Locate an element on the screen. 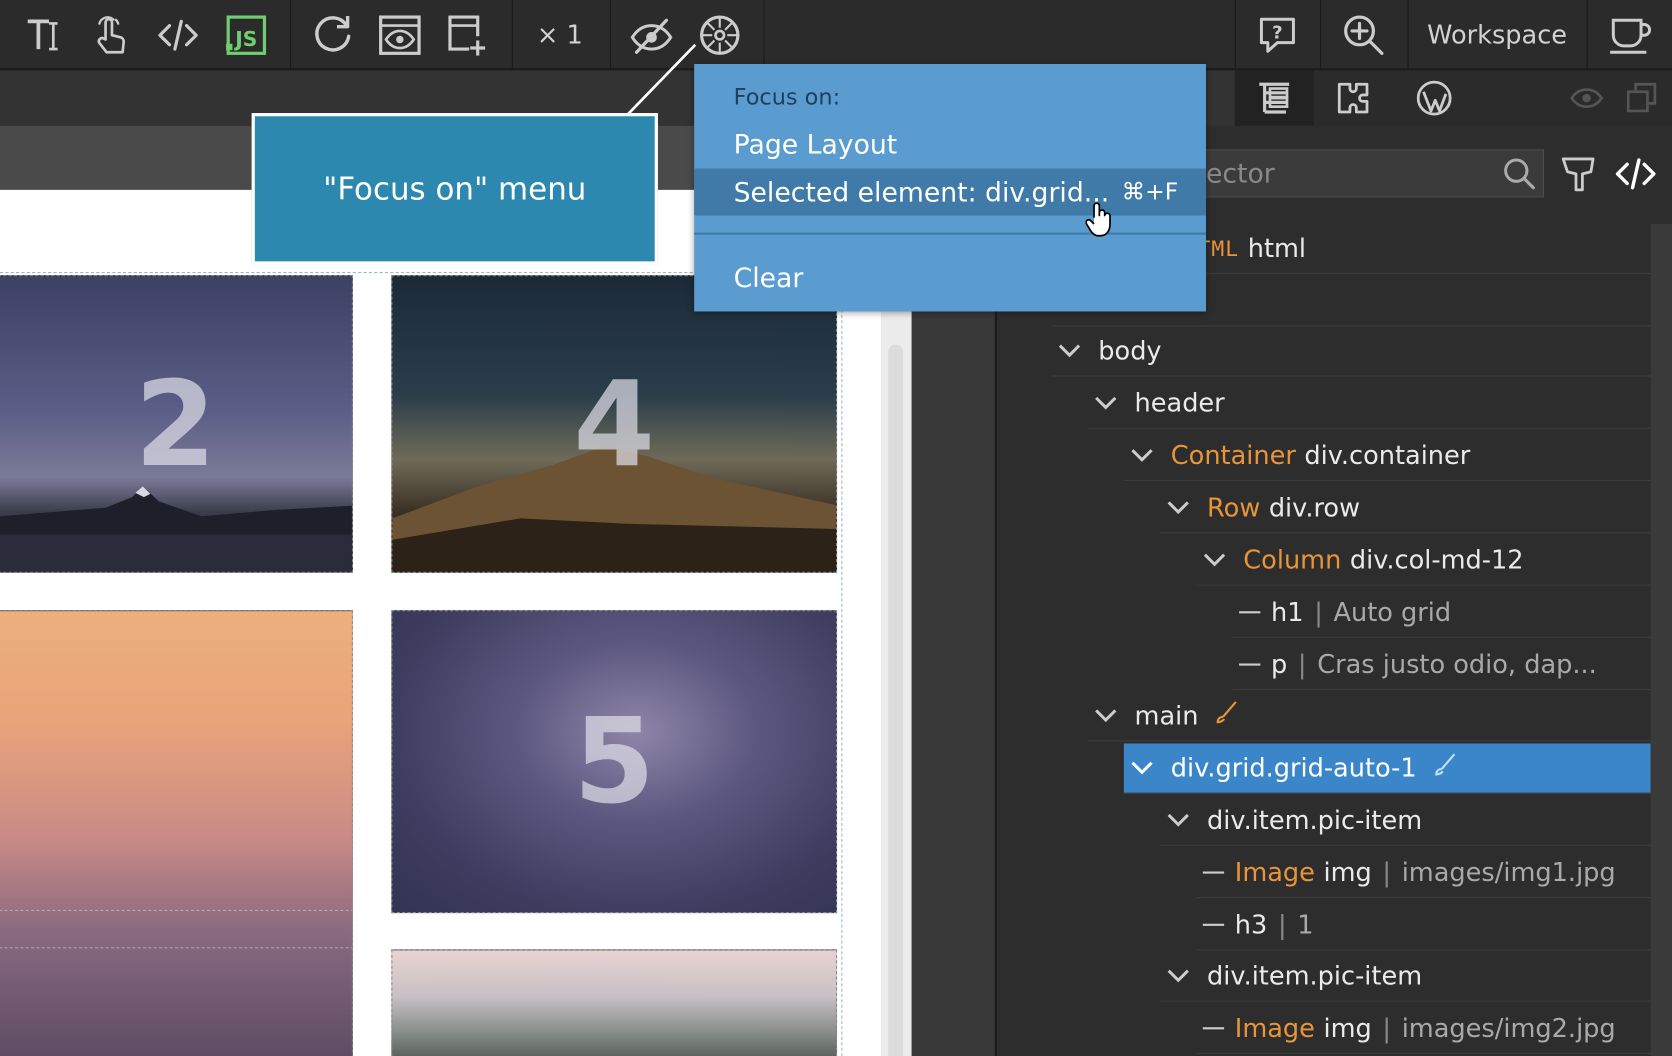 Image resolution: width=1672 pixels, height=1056 pixels. tree-node-header: header is located at coordinates (1369, 404).